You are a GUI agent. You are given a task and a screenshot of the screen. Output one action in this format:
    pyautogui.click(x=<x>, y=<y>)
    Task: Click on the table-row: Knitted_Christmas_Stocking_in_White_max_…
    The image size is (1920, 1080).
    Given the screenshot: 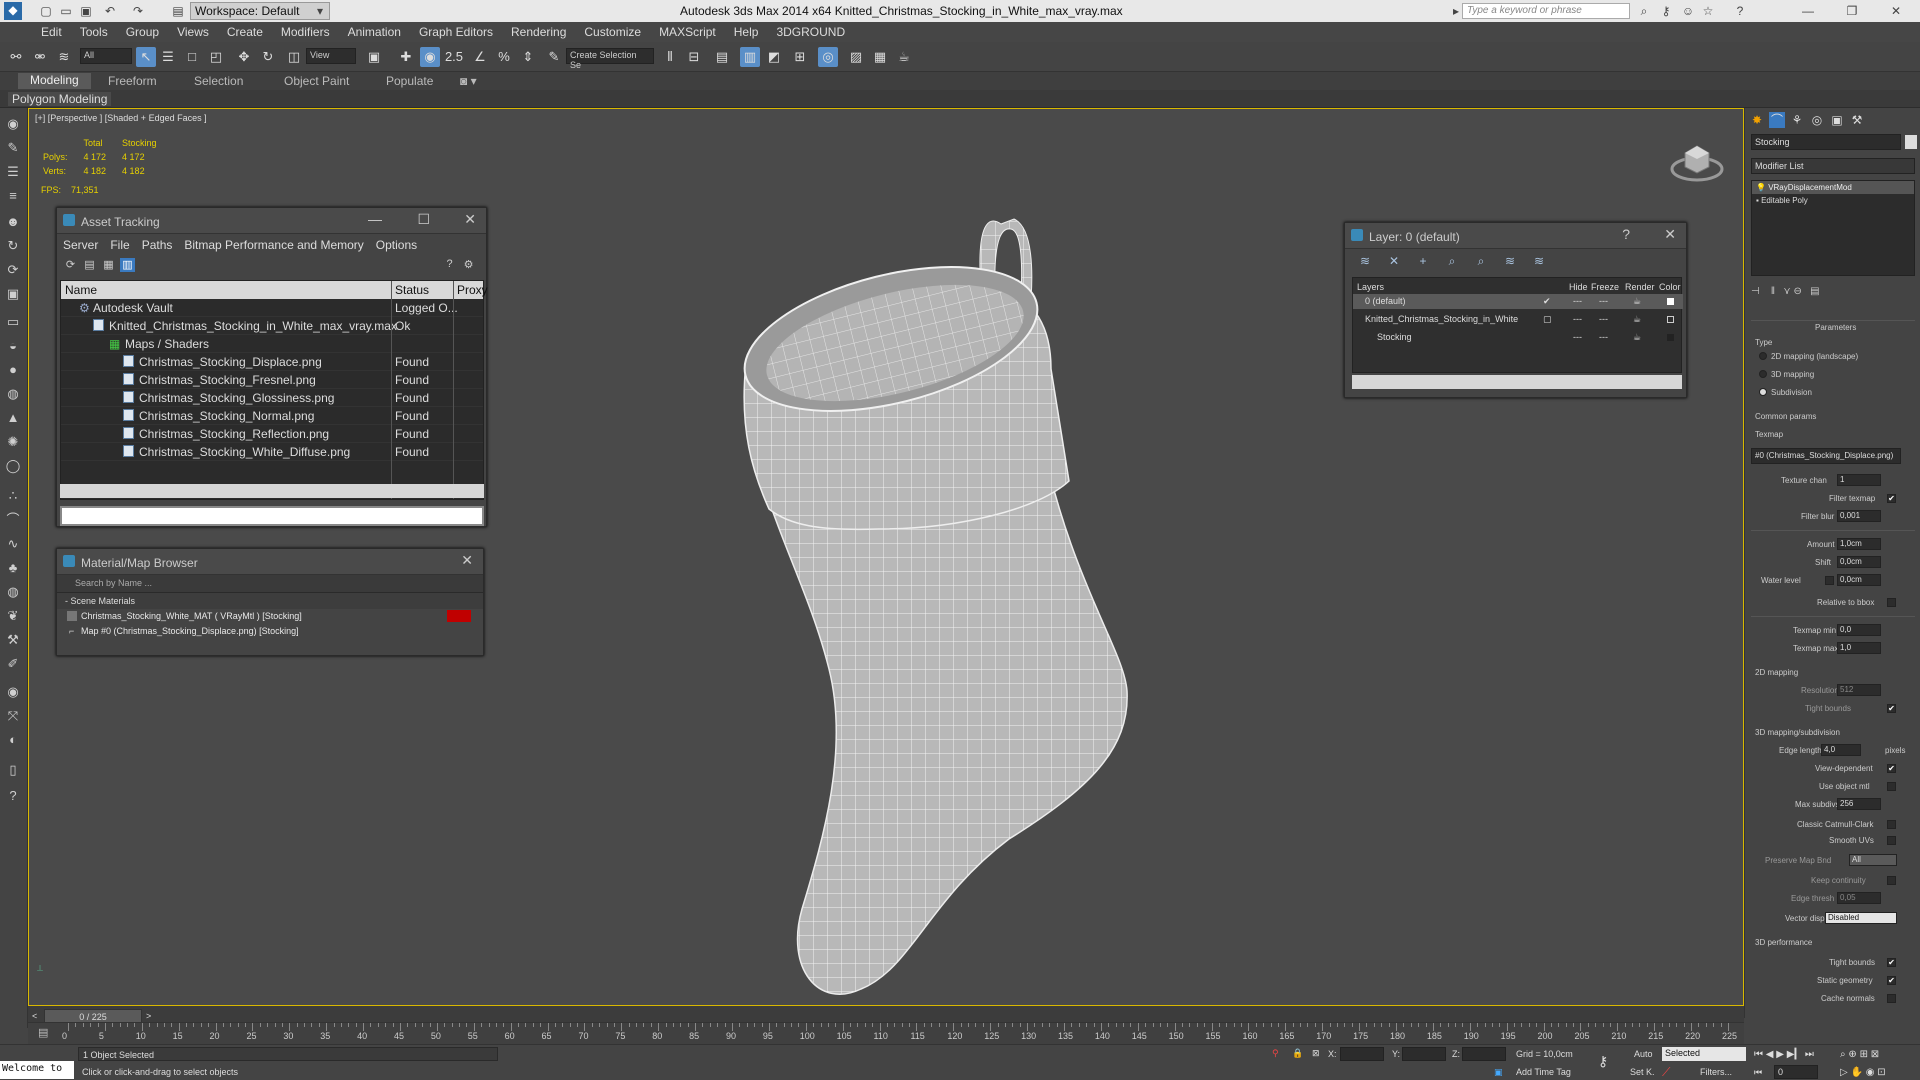 What is the action you would take?
    pyautogui.click(x=272, y=326)
    